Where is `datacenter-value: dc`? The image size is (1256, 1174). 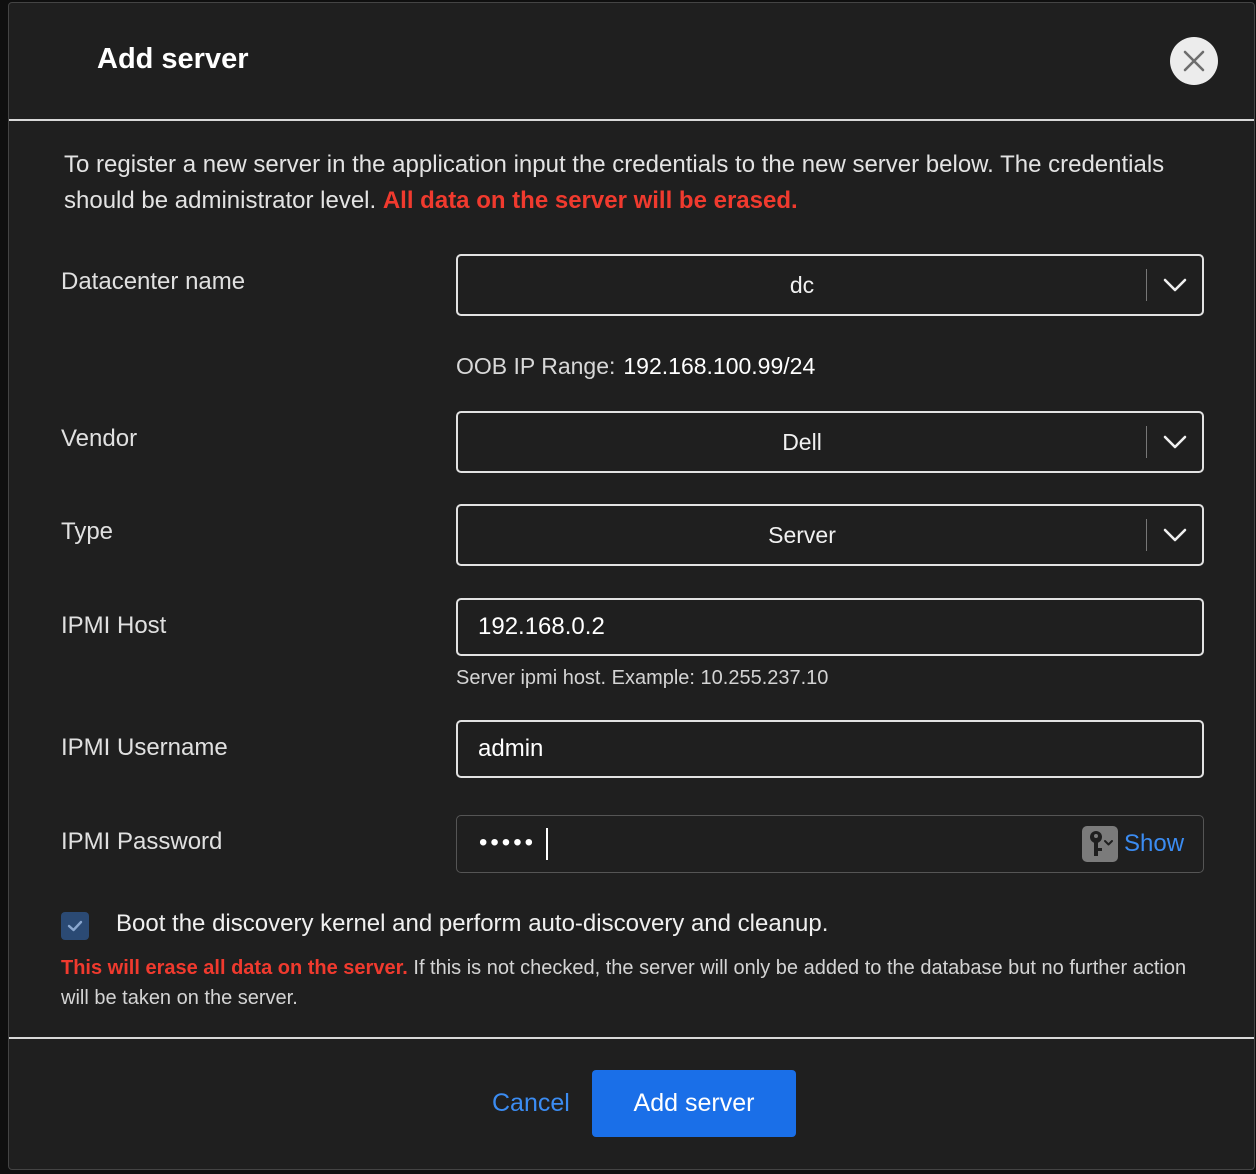 datacenter-value: dc is located at coordinates (802, 284).